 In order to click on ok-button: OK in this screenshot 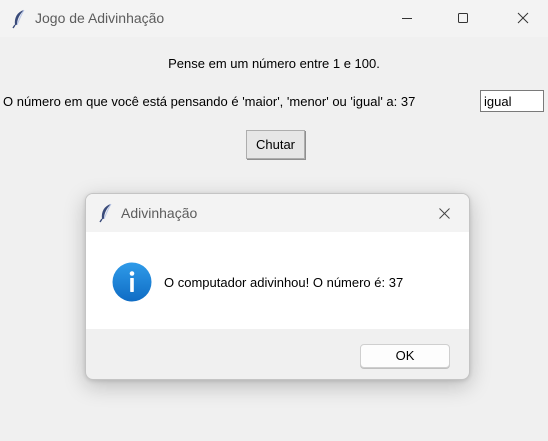, I will do `click(405, 356)`.